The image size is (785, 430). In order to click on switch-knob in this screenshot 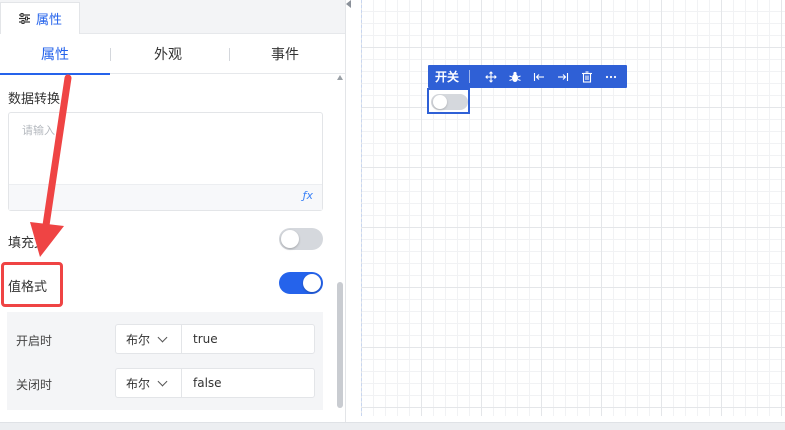, I will do `click(440, 102)`.